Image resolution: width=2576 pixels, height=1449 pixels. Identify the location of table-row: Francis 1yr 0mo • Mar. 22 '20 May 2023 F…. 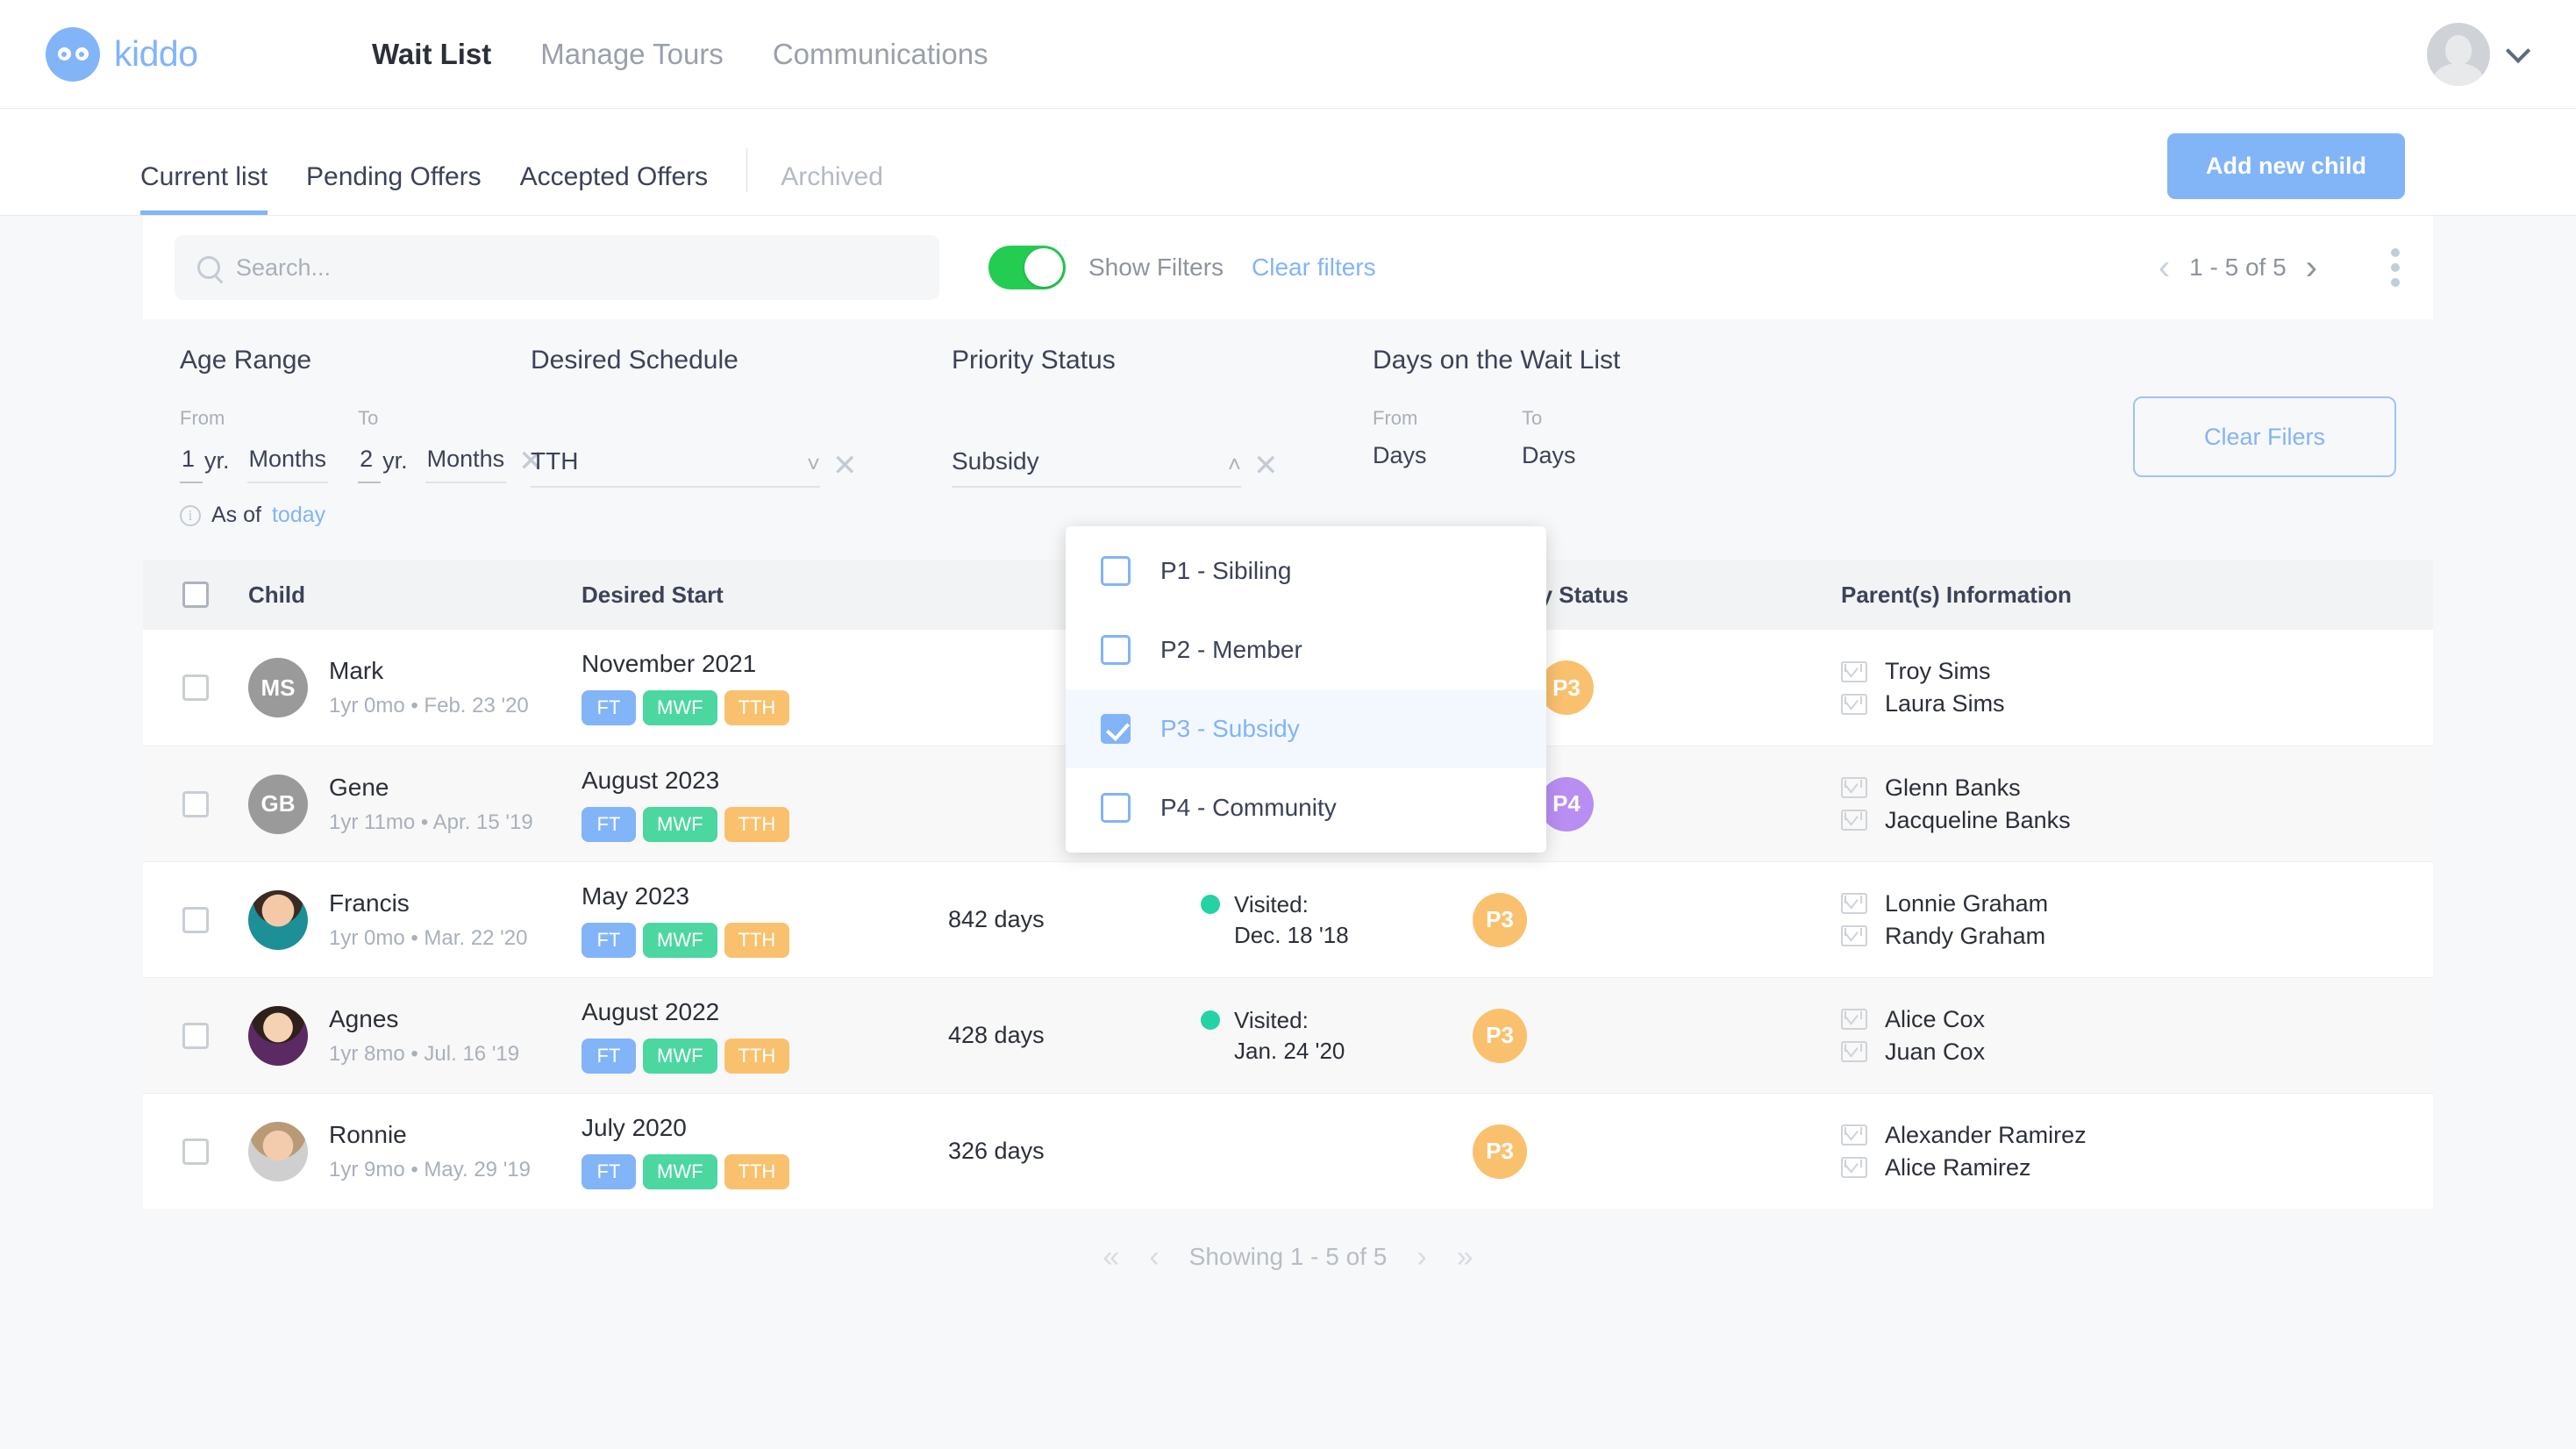
(1288, 919).